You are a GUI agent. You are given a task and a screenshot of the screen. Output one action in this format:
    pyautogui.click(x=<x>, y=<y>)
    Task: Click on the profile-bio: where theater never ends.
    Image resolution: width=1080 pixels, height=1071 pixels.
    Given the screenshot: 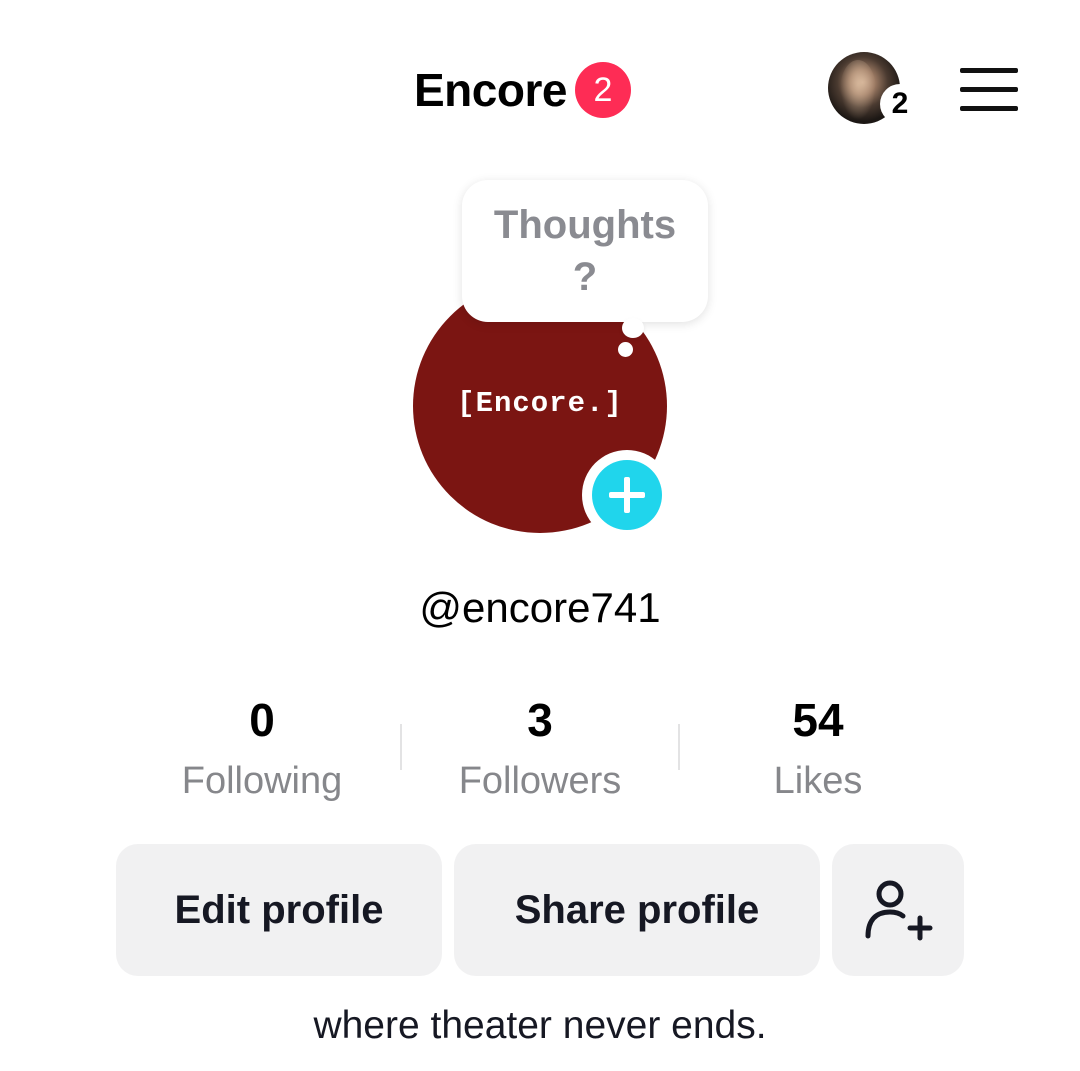 What is the action you would take?
    pyautogui.click(x=540, y=1025)
    